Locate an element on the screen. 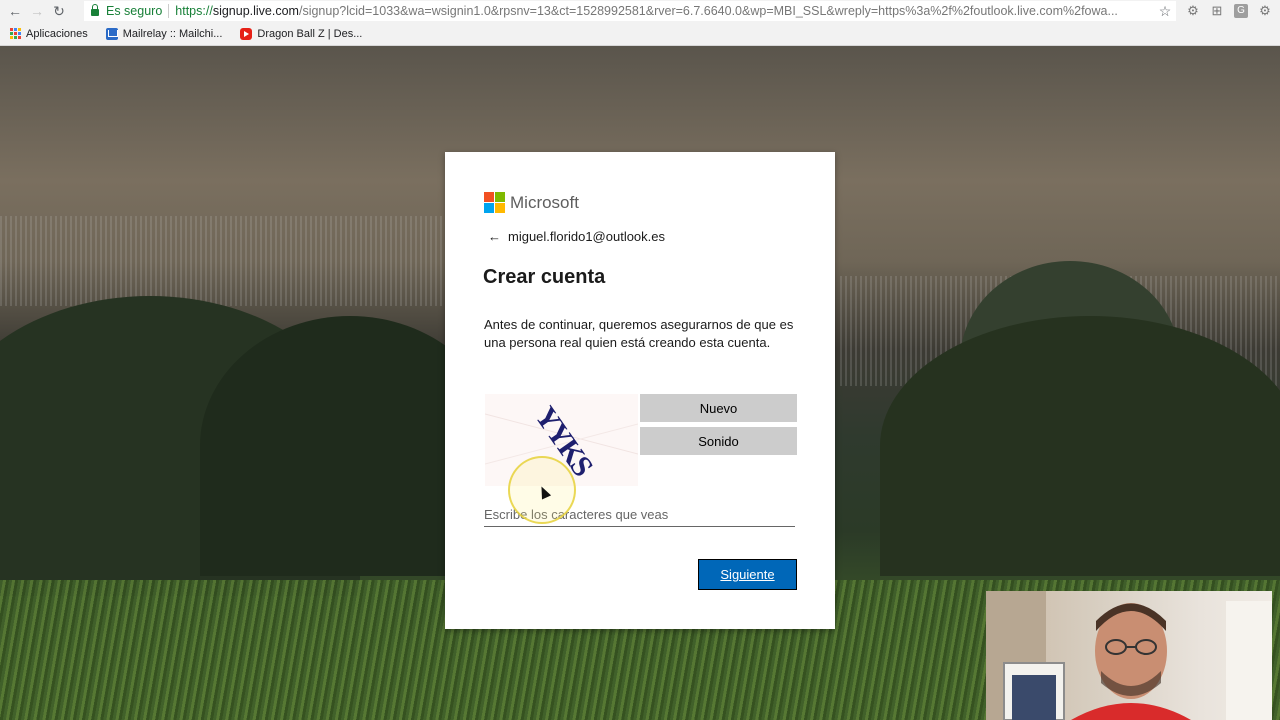 This screenshot has height=720, width=1280. identity-back-link: ← miguel.florido1@outlook.es is located at coordinates (576, 236).